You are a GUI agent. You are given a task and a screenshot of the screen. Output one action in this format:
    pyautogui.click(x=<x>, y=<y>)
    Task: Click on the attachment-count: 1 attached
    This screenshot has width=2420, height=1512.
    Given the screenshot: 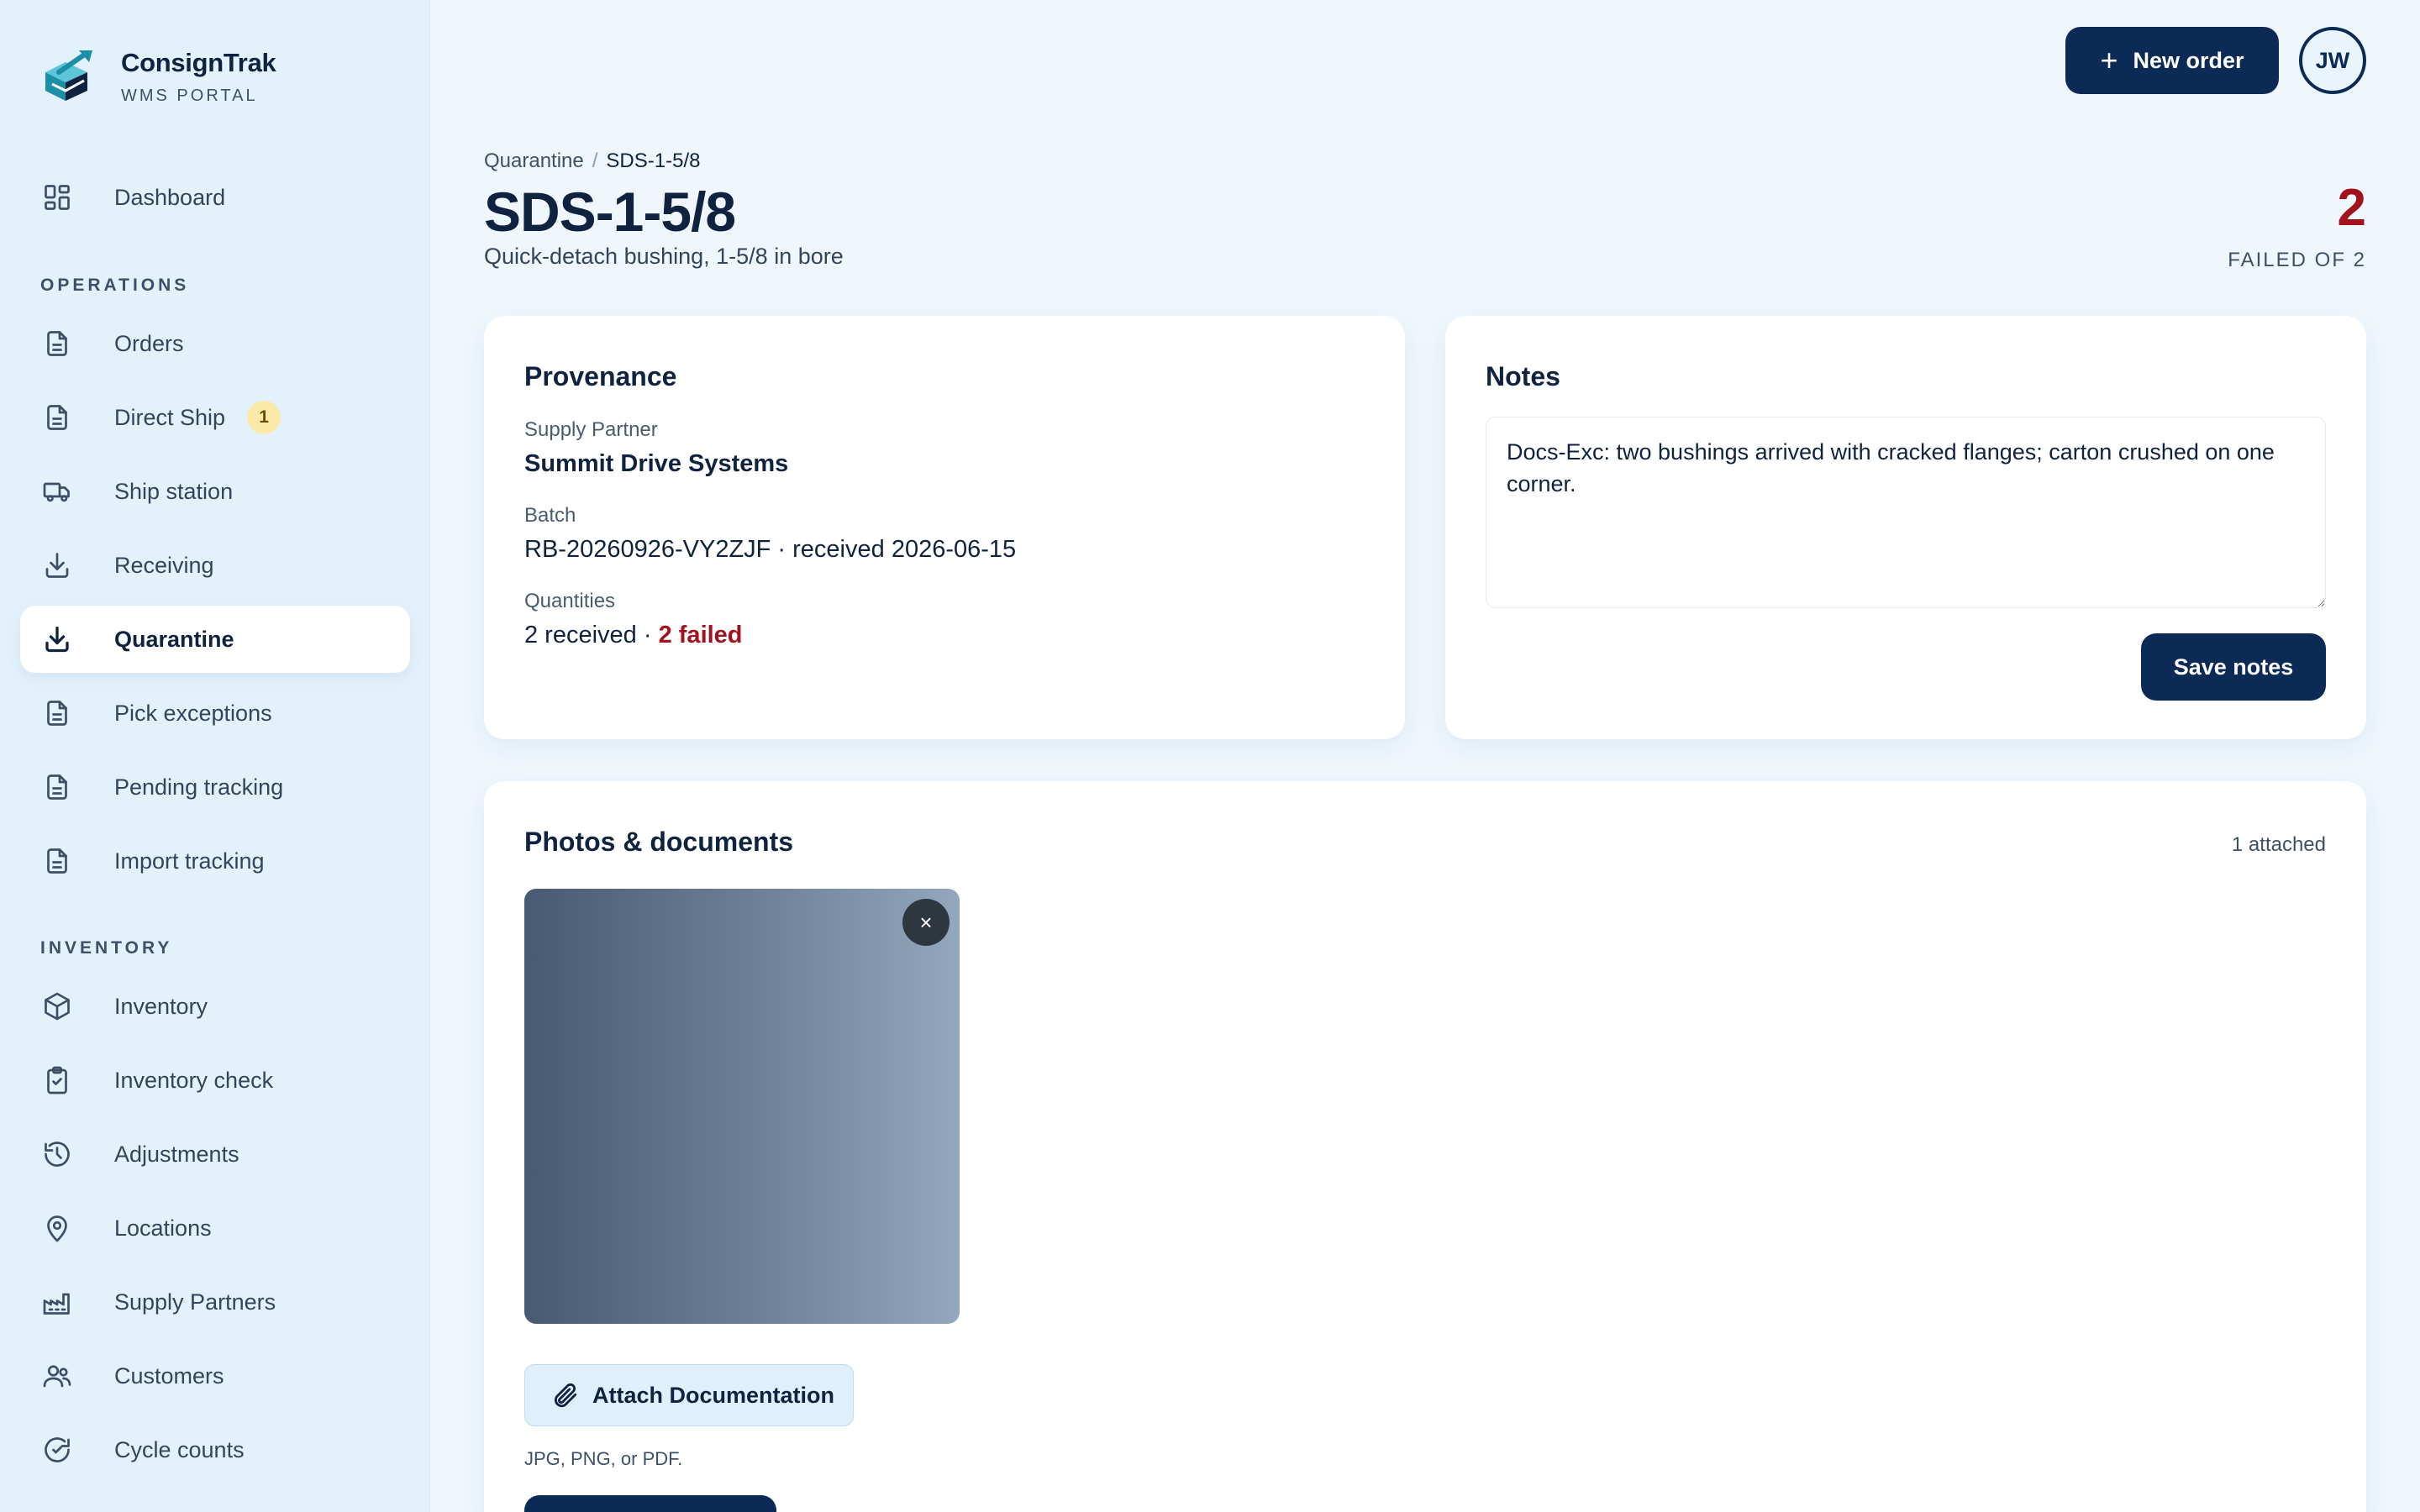 What is the action you would take?
    pyautogui.click(x=2278, y=844)
    